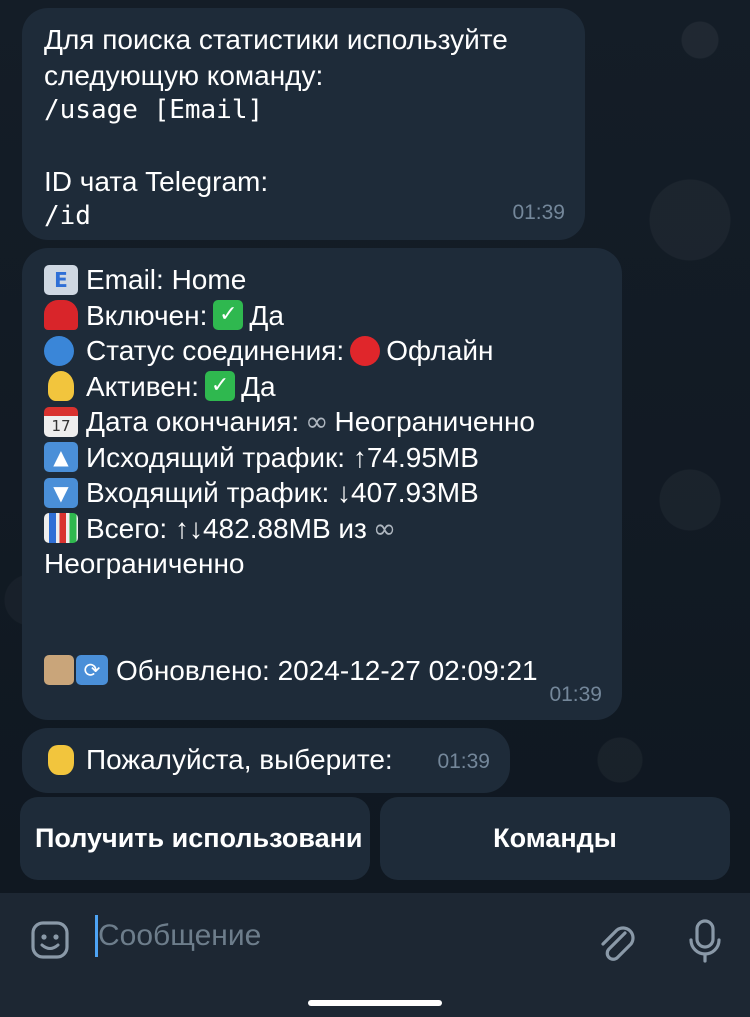 This screenshot has width=750, height=1017. Describe the element at coordinates (61, 492) in the screenshot. I see `down-arrow-icon: ▼` at that location.